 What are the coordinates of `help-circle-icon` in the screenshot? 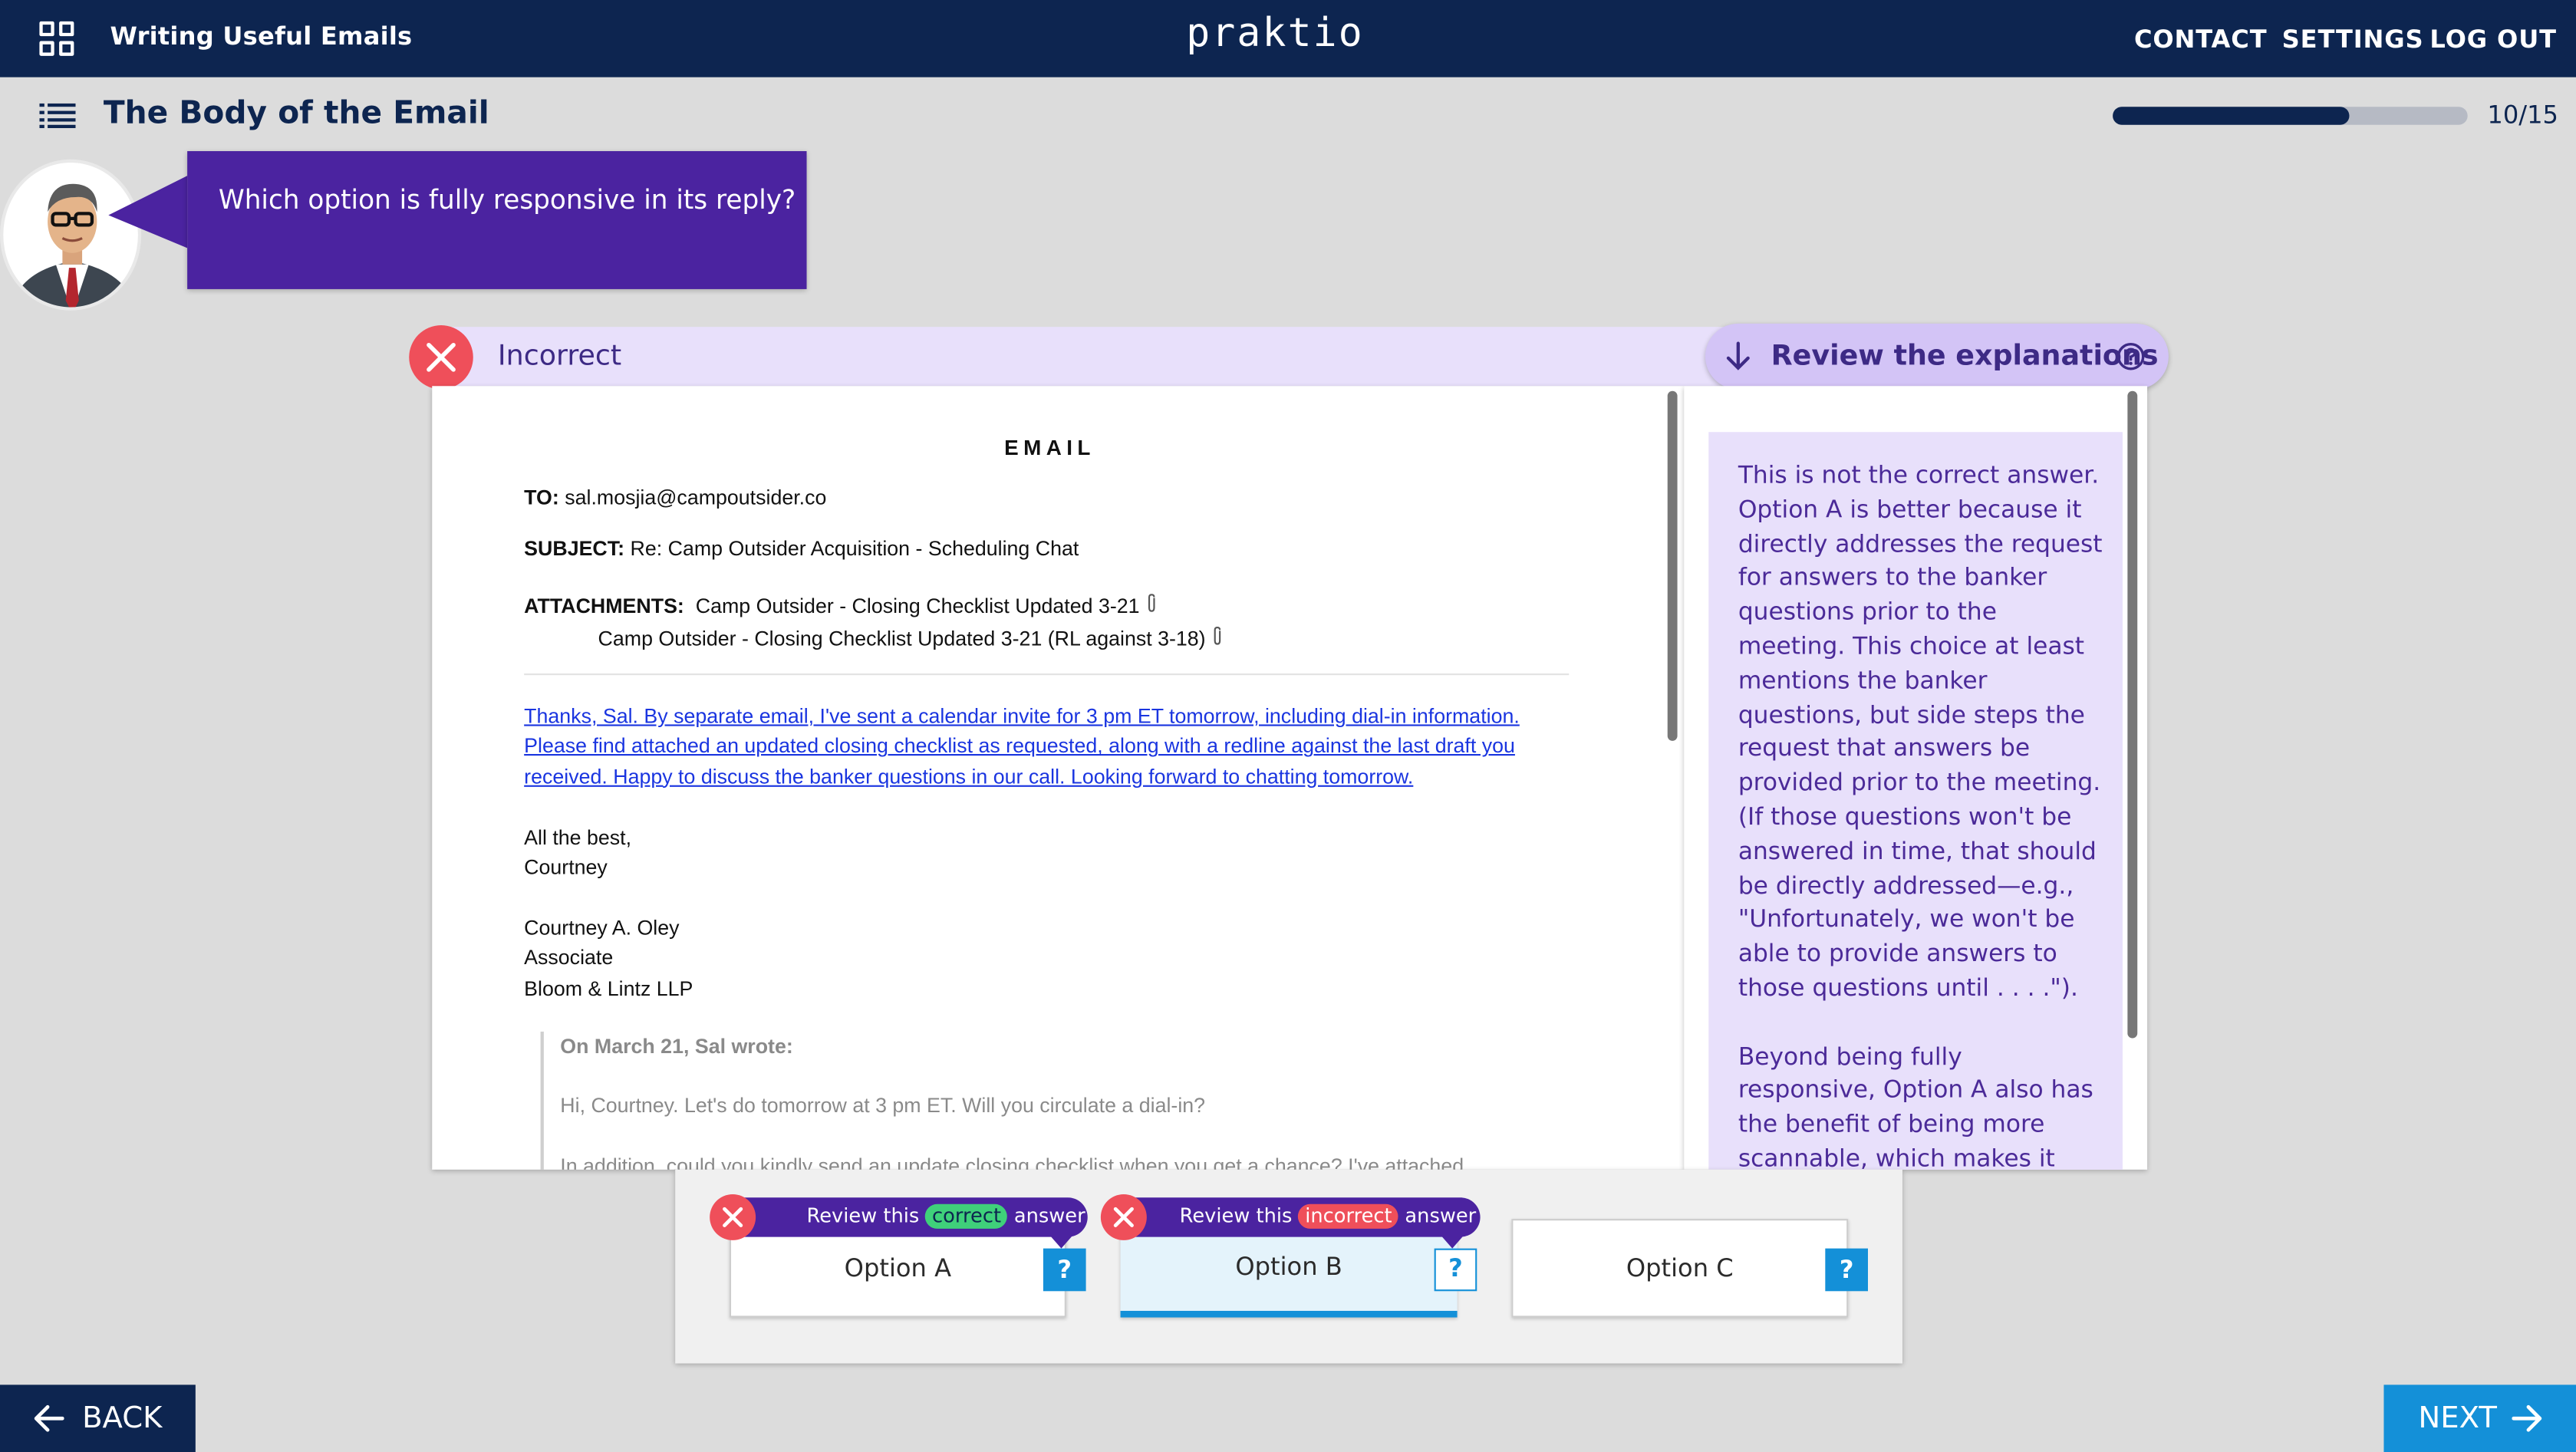 It's located at (2131, 356).